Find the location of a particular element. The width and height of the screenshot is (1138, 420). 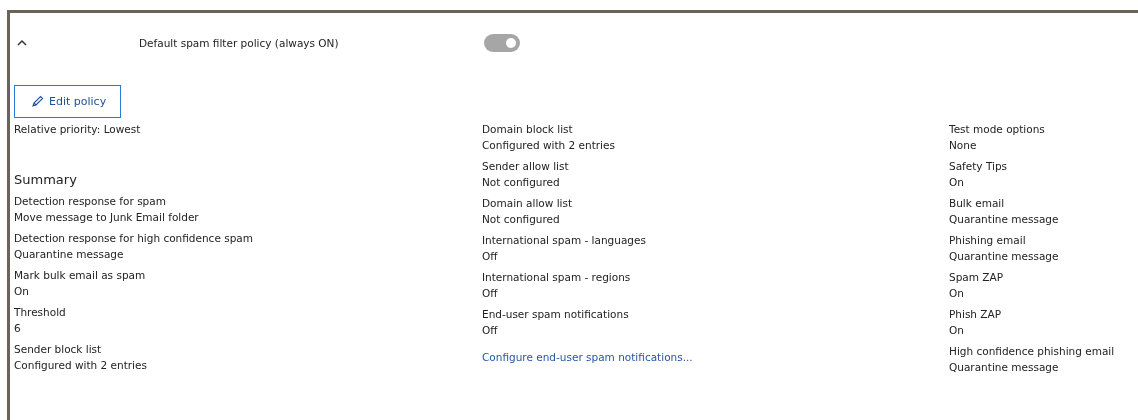

setting-label: Sender block list is located at coordinates (58, 349).